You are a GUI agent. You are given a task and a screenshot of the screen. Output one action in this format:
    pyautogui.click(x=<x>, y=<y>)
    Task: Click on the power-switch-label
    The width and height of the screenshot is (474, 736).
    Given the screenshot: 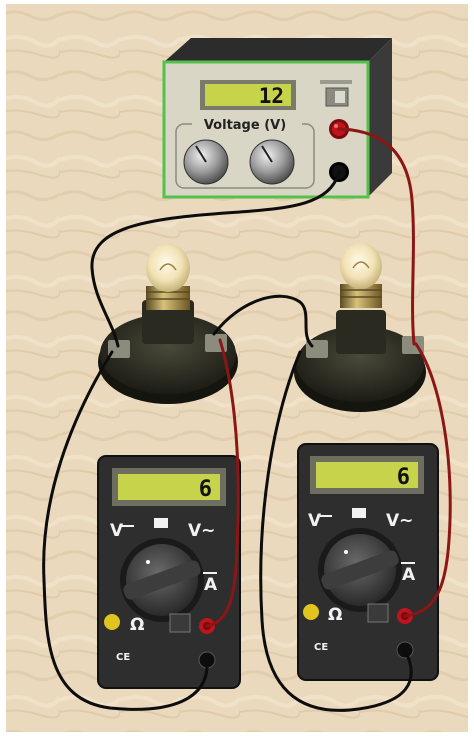 What is the action you would take?
    pyautogui.click(x=336, y=82)
    